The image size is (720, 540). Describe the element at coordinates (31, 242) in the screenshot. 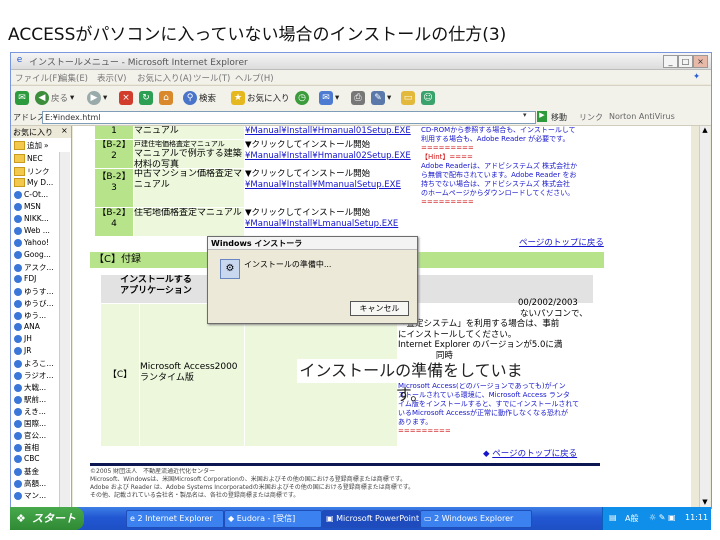

I see `fav-item: Yahoo!` at that location.